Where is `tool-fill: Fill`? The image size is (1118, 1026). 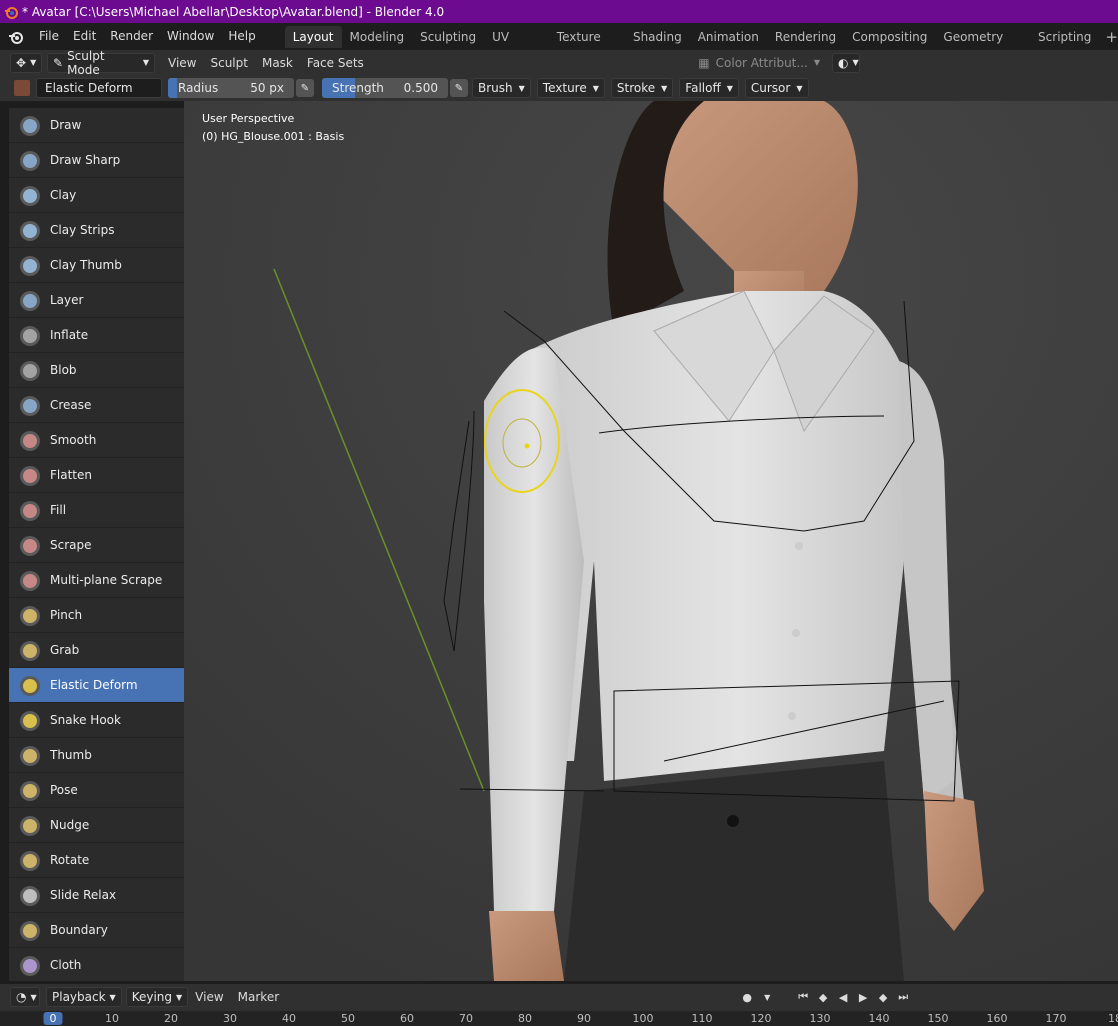
tool-fill: Fill is located at coordinates (96, 510).